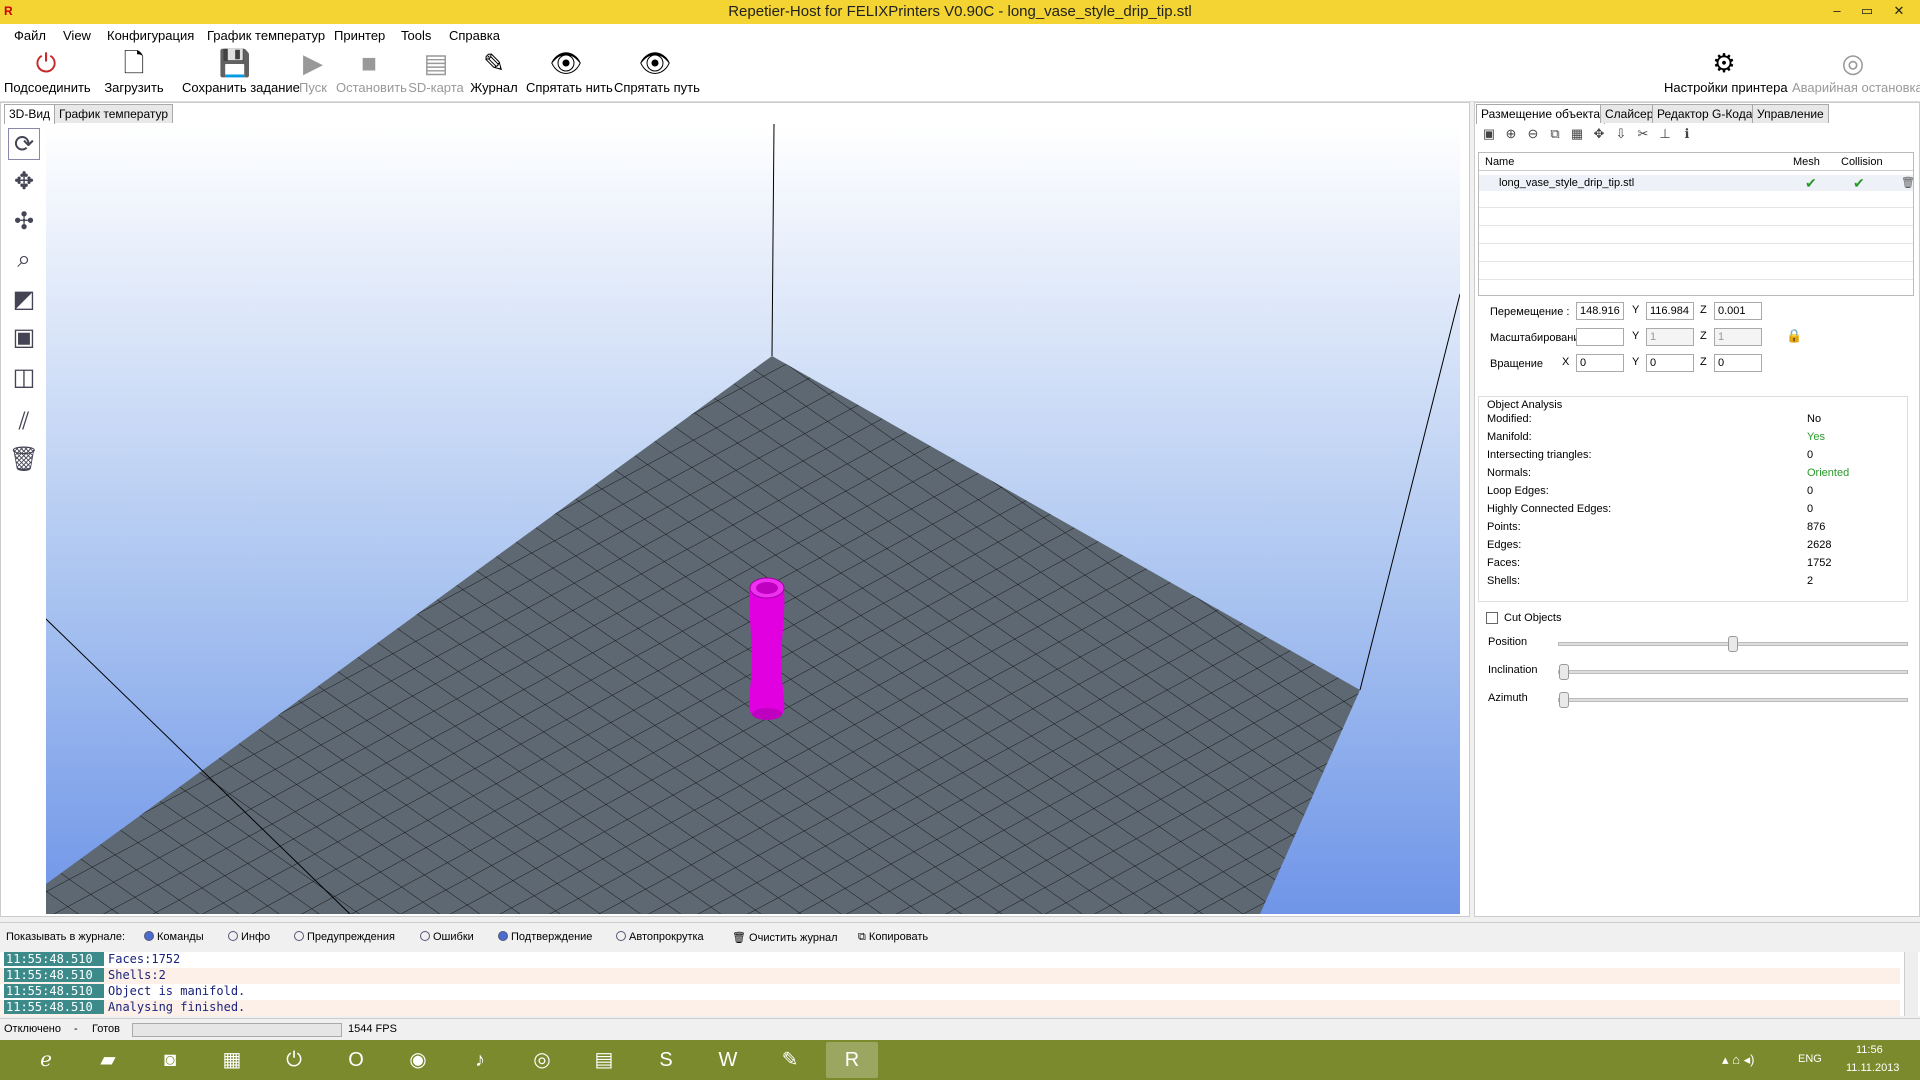 This screenshot has height=1080, width=1920. Describe the element at coordinates (1670, 337) in the screenshot. I see `scale-y-input` at that location.